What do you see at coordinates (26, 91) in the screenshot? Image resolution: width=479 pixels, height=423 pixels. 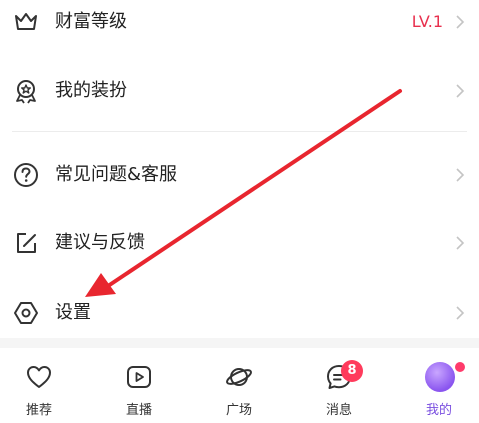 I see `badge-icon` at bounding box center [26, 91].